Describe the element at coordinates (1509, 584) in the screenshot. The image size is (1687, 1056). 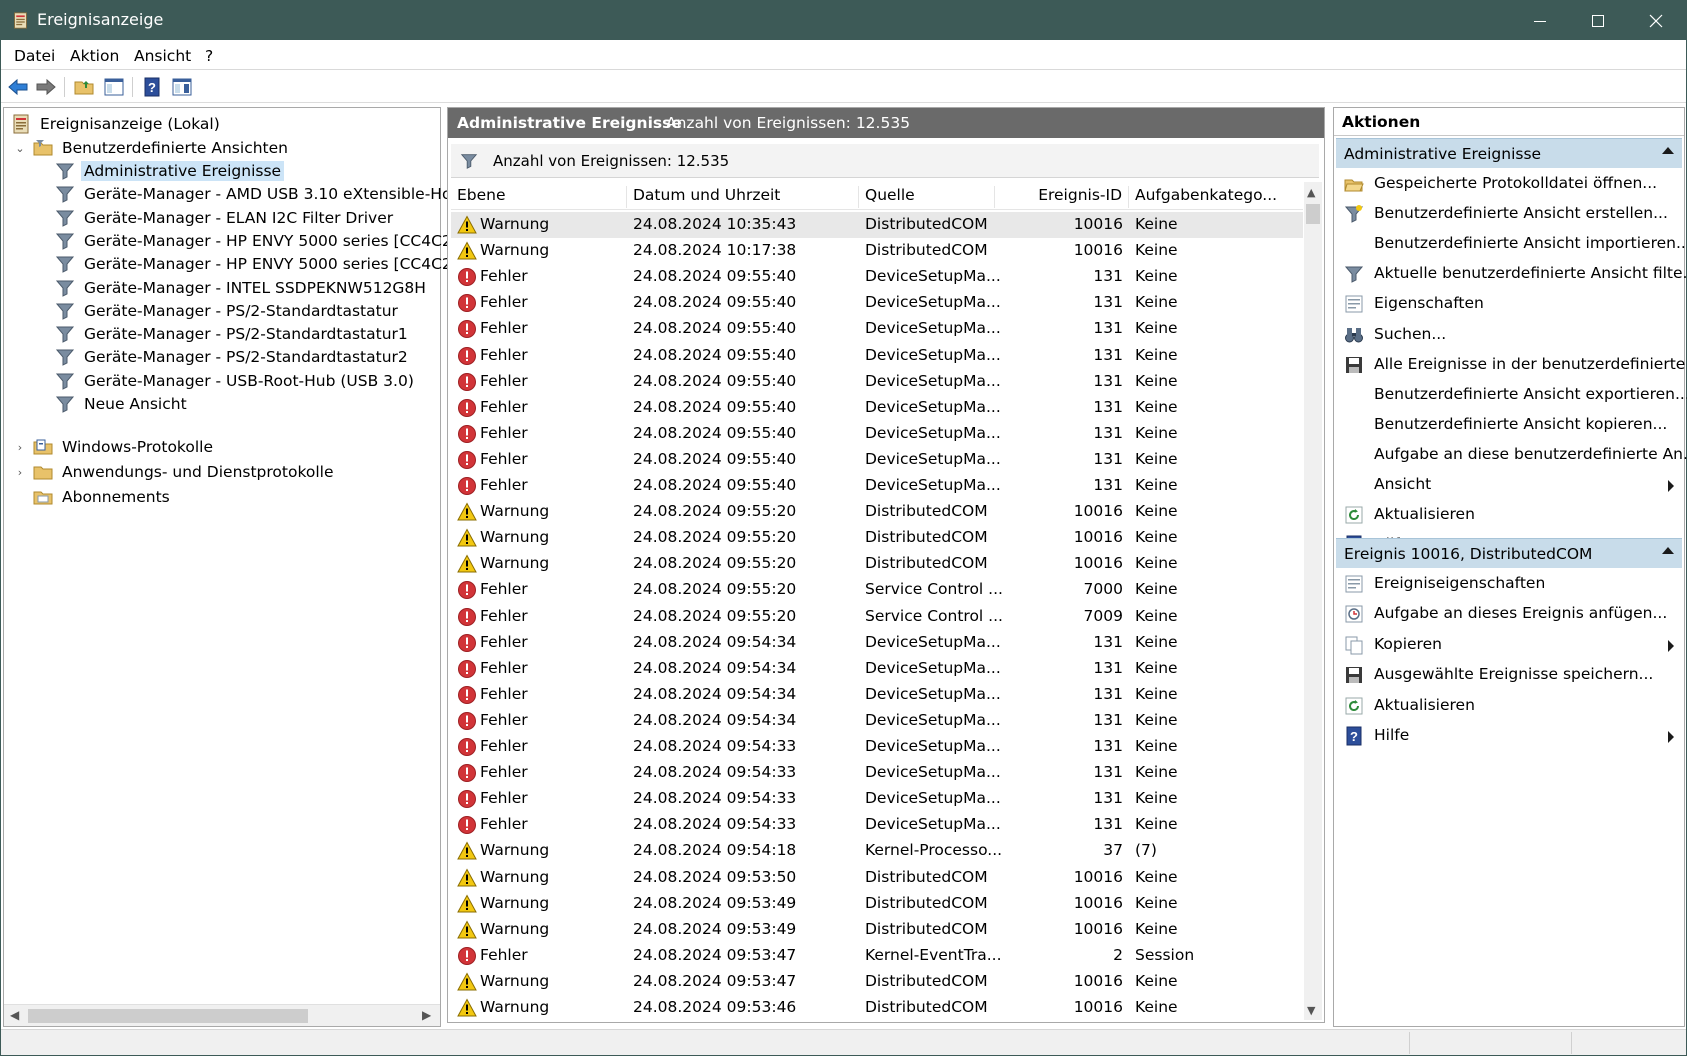
I see `action-item: Ereigniseigenschaften` at that location.